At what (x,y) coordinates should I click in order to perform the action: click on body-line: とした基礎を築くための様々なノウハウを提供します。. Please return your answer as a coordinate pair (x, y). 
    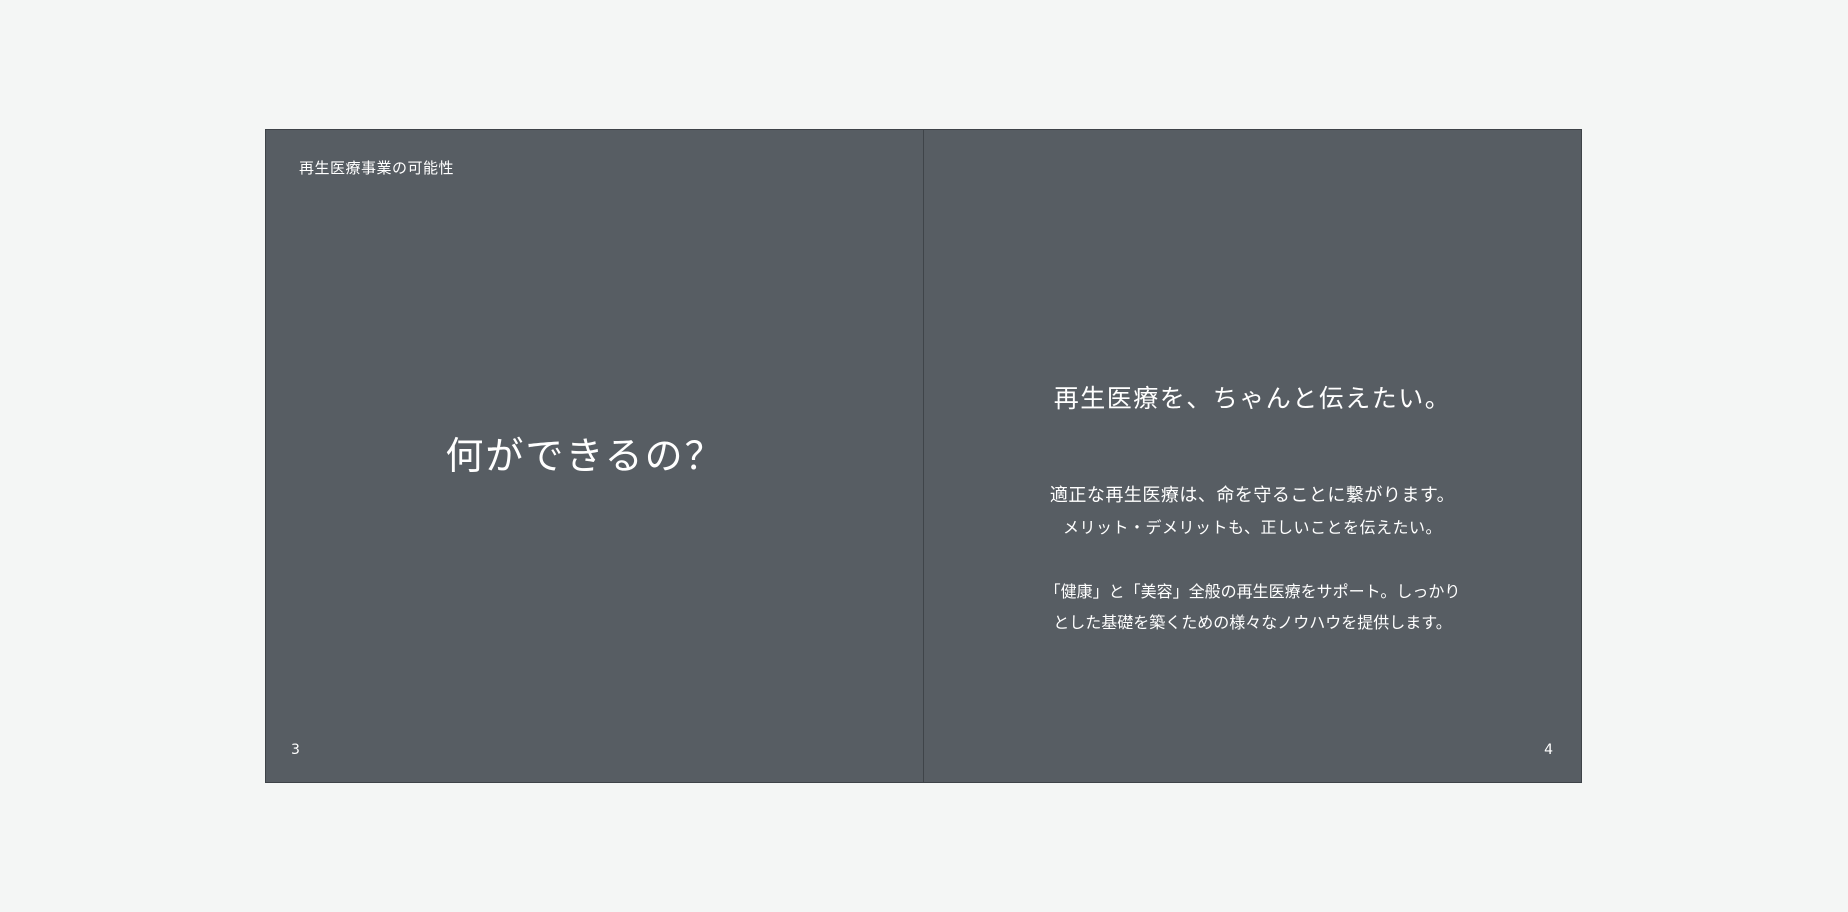
    Looking at the image, I should click on (1252, 622).